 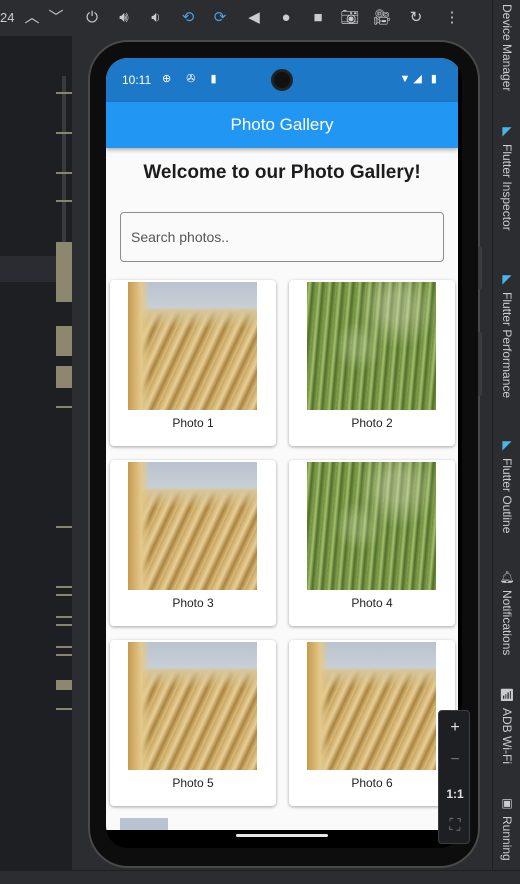 I want to click on zoom-controls: + − 1:1 ⛶, so click(x=454, y=777).